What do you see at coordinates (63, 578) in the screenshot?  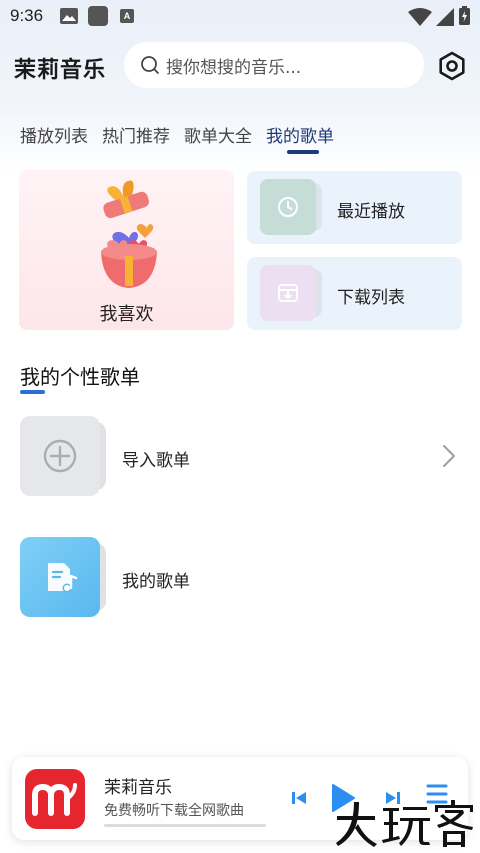 I see `music-note-icon` at bounding box center [63, 578].